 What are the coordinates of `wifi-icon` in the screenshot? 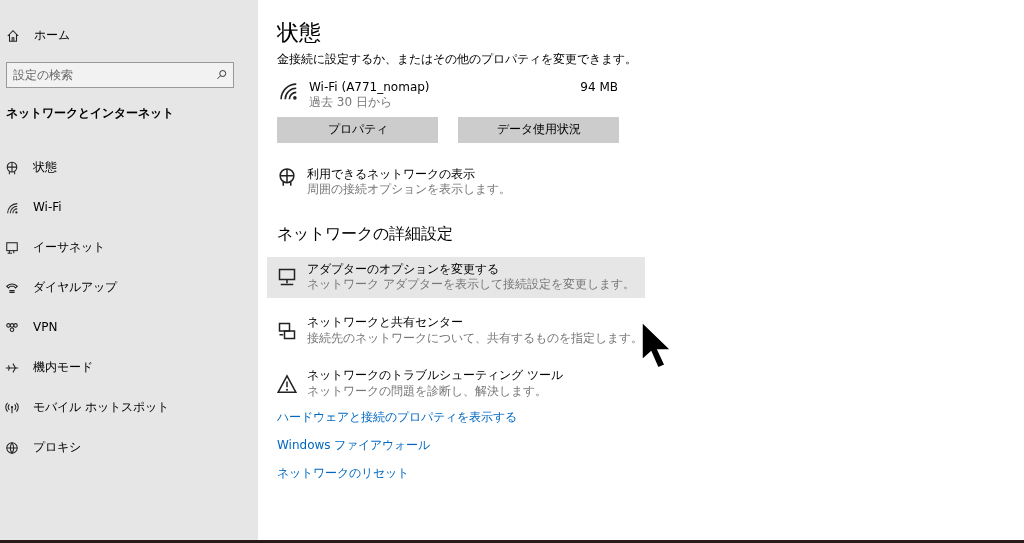 It's located at (12, 207).